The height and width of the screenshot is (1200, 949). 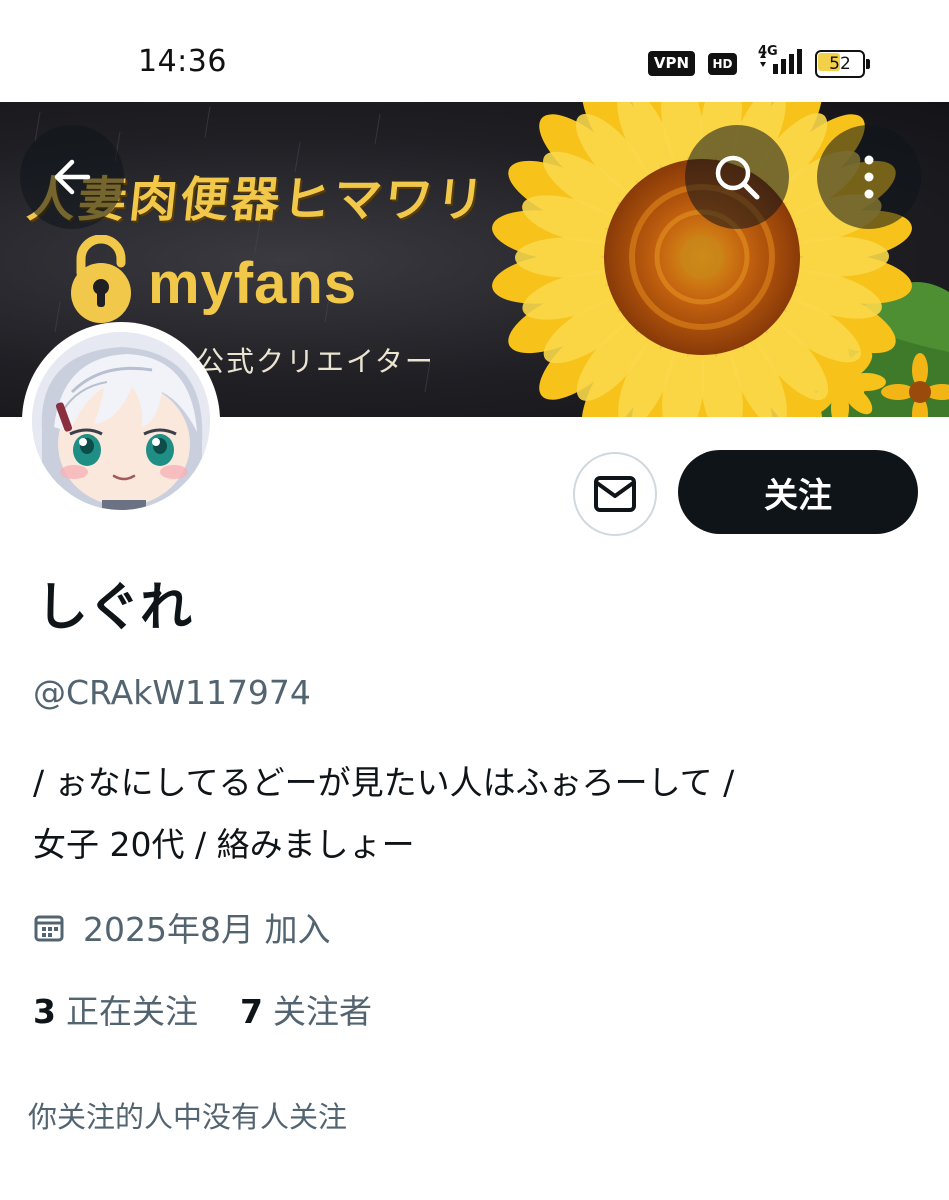 What do you see at coordinates (315, 361) in the screenshot?
I see `banner-subtitle: 公式クリエイター` at bounding box center [315, 361].